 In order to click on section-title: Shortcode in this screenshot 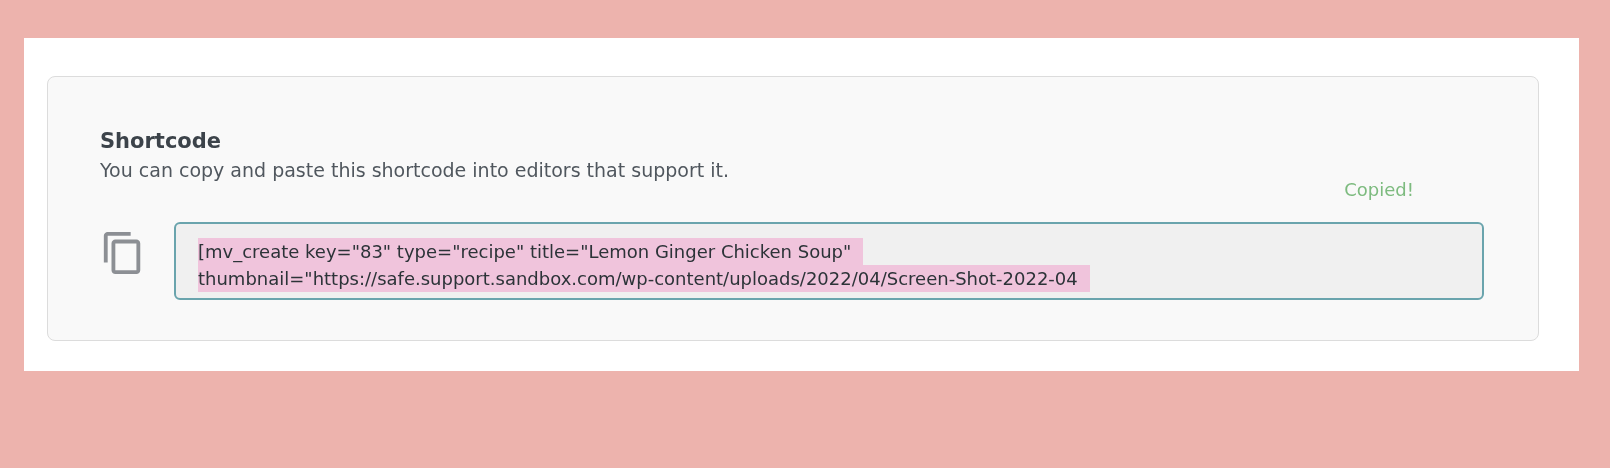, I will do `click(161, 141)`.